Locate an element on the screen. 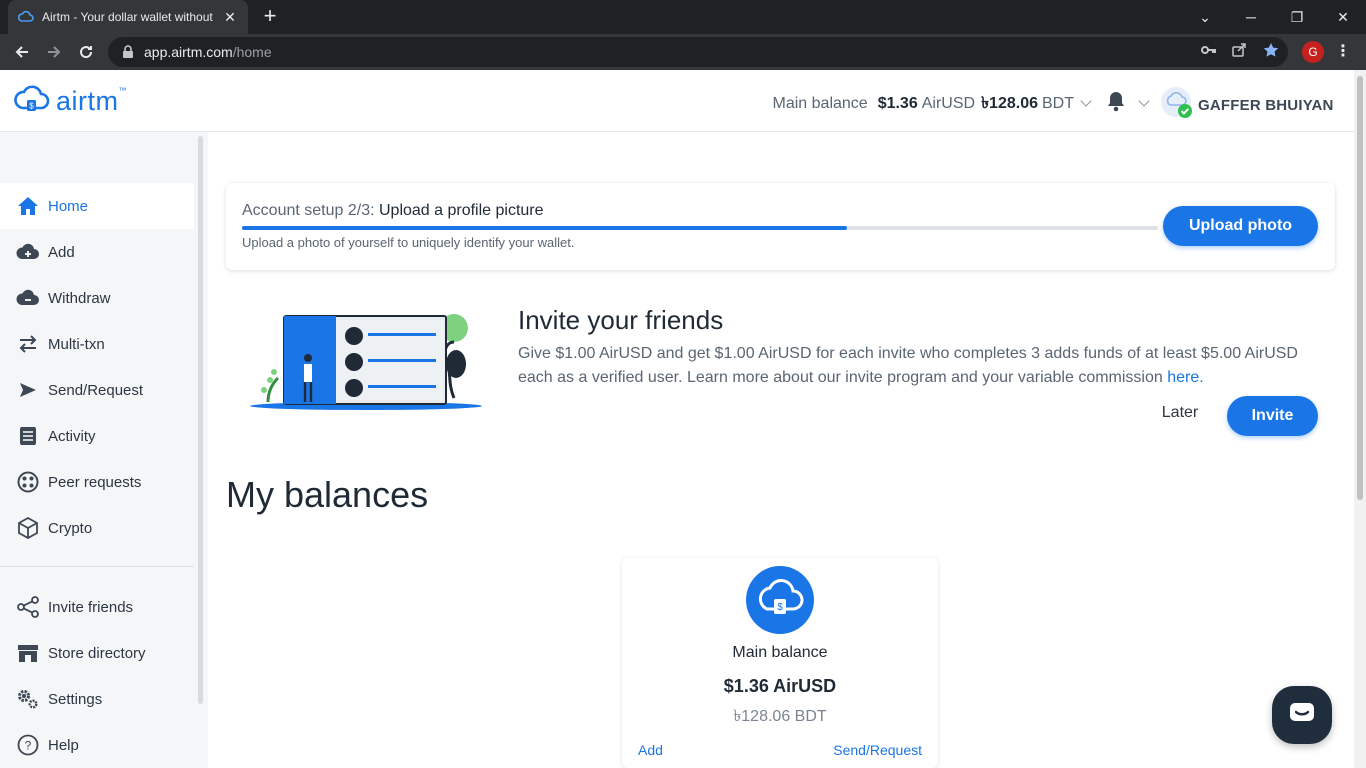 This screenshot has height=768, width=1366. peer-icon is located at coordinates (28, 482).